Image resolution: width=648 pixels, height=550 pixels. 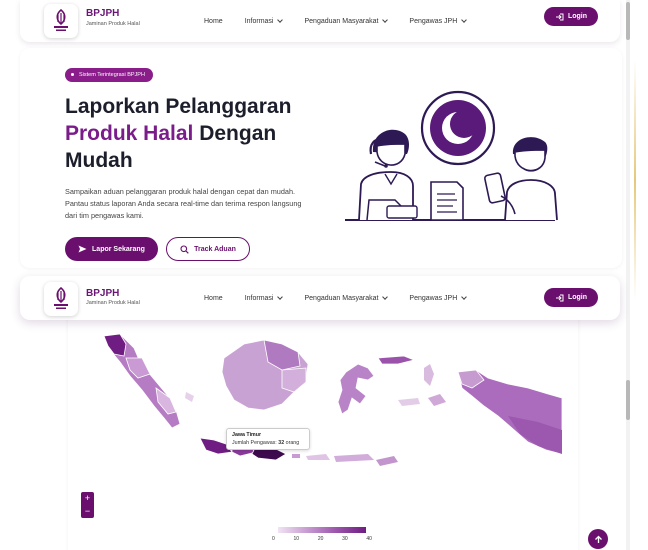 I want to click on region-babel, so click(x=189, y=397).